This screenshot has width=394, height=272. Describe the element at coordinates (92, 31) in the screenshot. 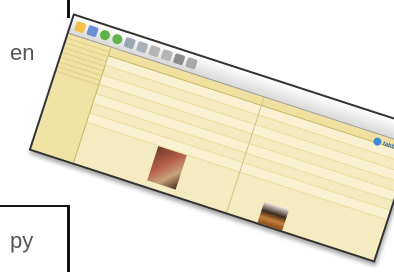

I see `grid-icon` at that location.